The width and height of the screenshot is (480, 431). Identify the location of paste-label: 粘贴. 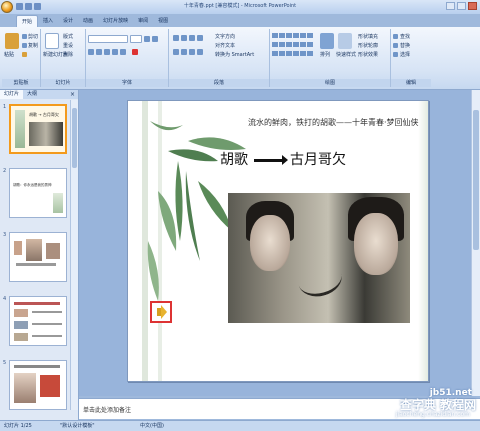
(9, 54).